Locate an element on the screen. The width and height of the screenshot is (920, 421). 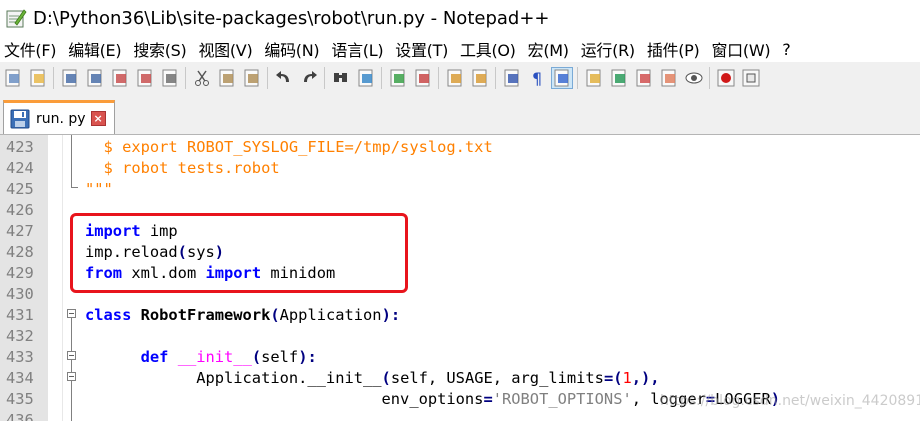
code-line: 424 $ robot tests.robot is located at coordinates (460, 168).